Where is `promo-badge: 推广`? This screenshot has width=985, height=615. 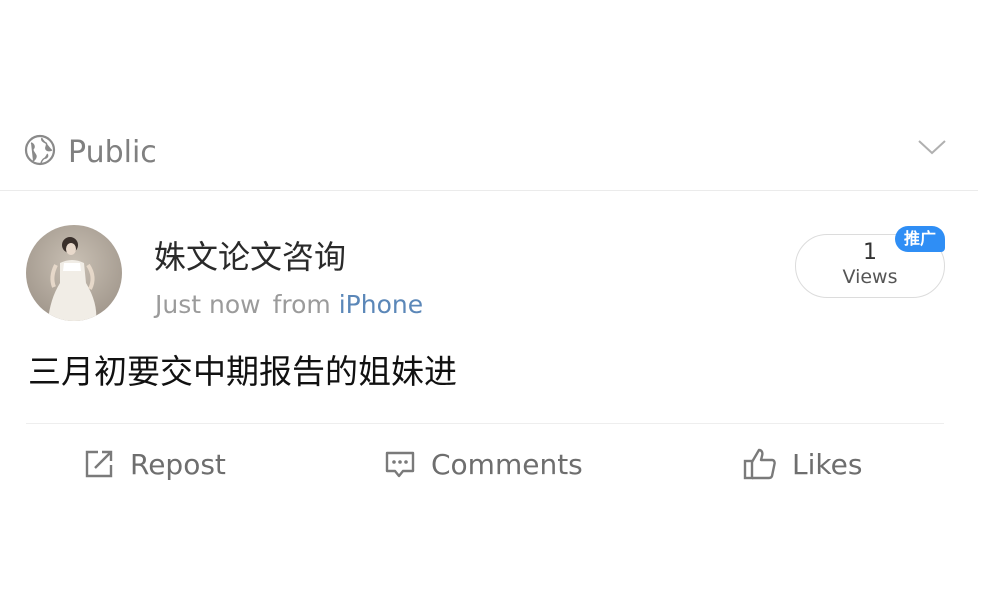
promo-badge: 推广 is located at coordinates (920, 239).